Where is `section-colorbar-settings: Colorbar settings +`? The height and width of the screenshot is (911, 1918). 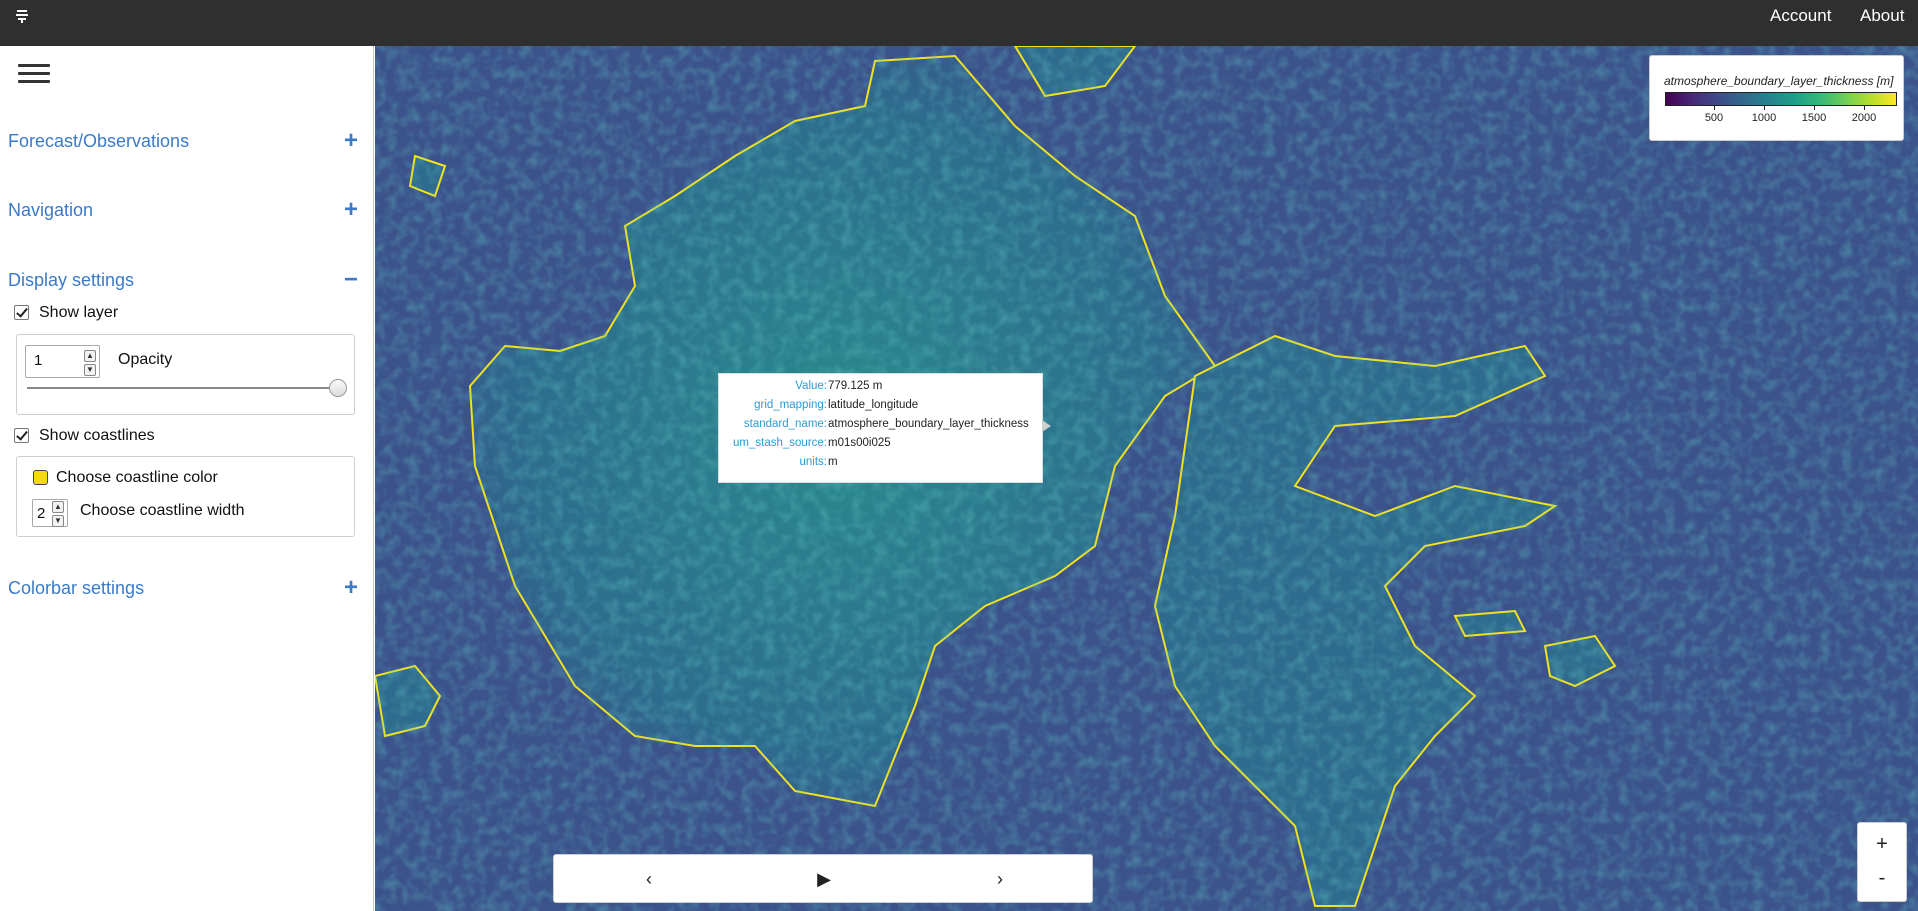 section-colorbar-settings: Colorbar settings + is located at coordinates (183, 589).